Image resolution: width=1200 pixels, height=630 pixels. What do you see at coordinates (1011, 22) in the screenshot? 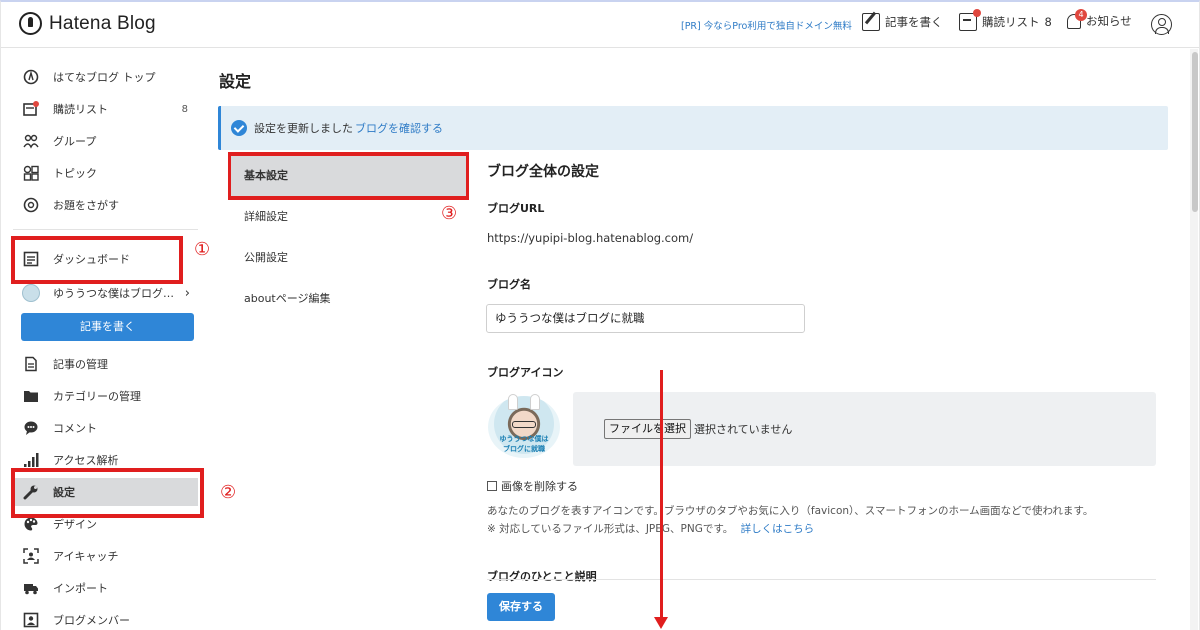
I see `header-reading-list-label: 購読リスト` at bounding box center [1011, 22].